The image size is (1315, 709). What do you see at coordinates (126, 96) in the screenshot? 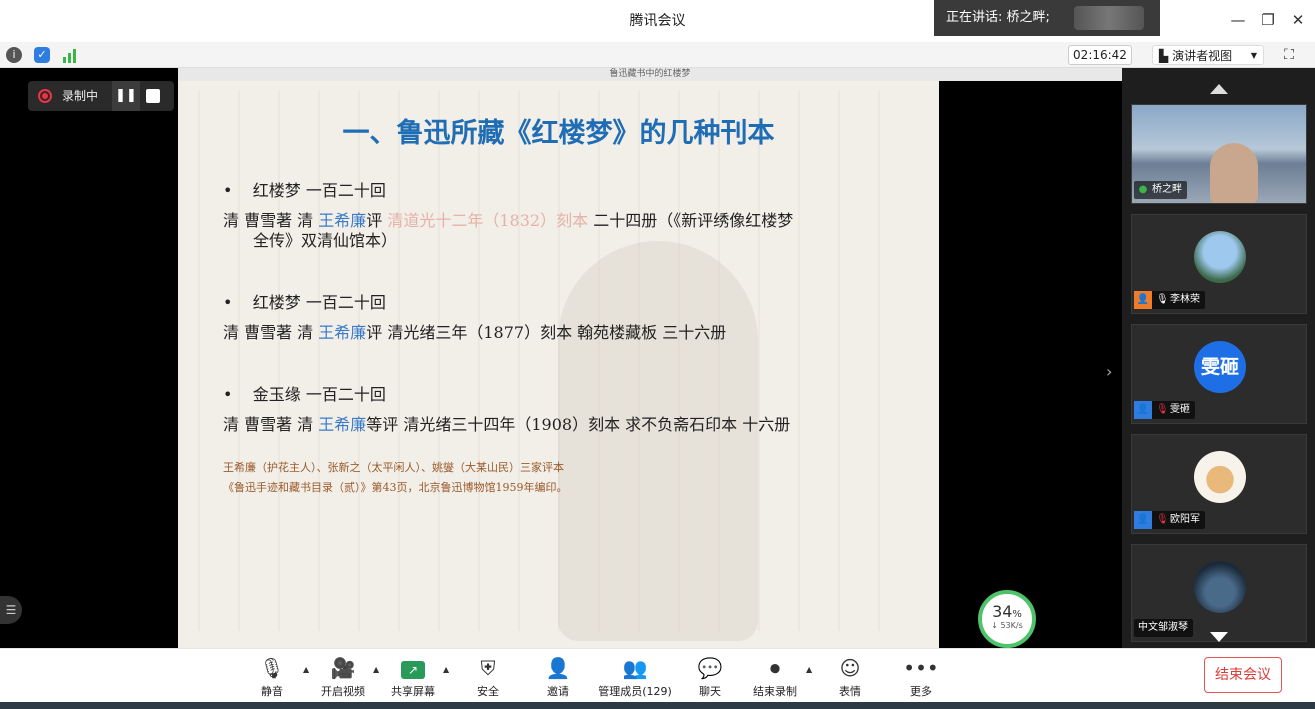
I see `pause-recording-icon: ❚❚` at bounding box center [126, 96].